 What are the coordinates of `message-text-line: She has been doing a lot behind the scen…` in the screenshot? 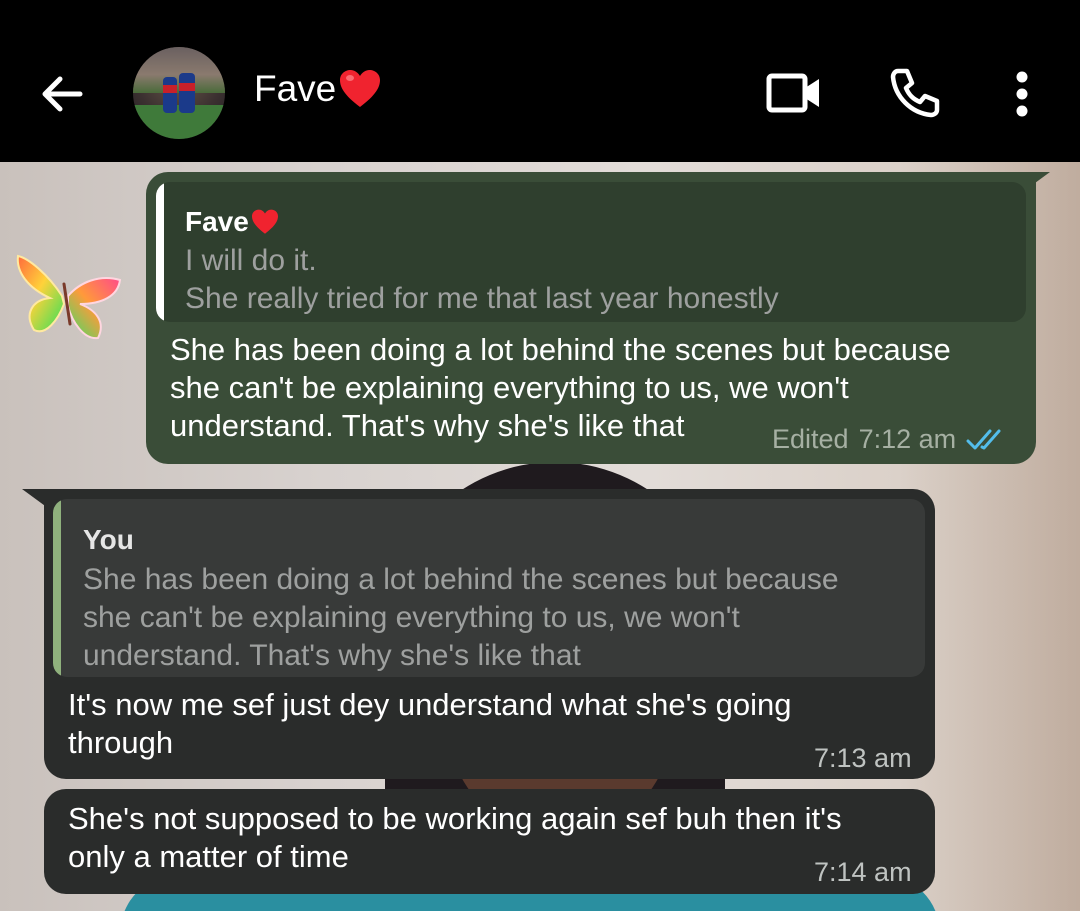 It's located at (560, 349).